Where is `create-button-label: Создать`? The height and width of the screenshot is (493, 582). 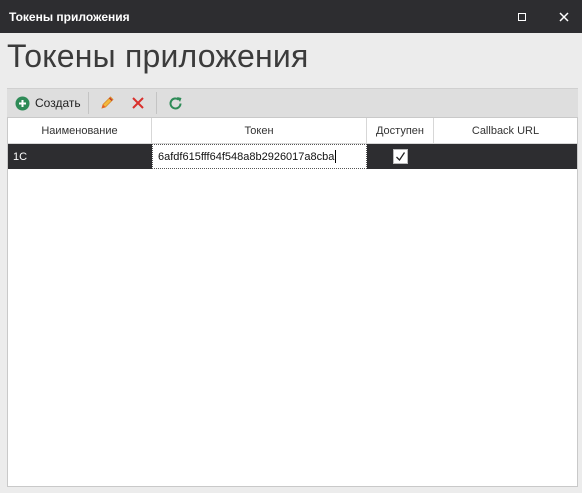
create-button-label: Создать is located at coordinates (58, 103).